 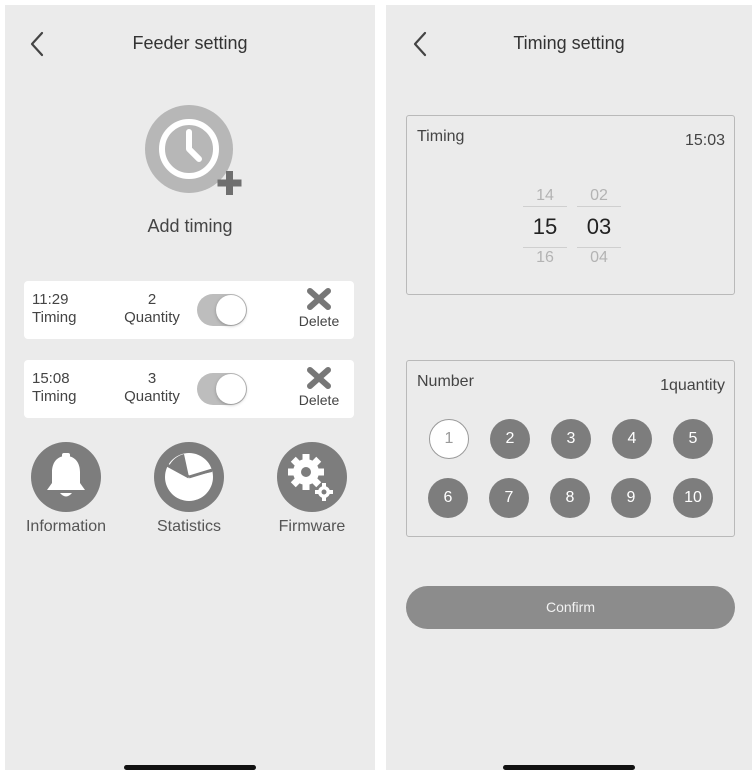 I want to click on number-value: 1quantity, so click(x=692, y=385).